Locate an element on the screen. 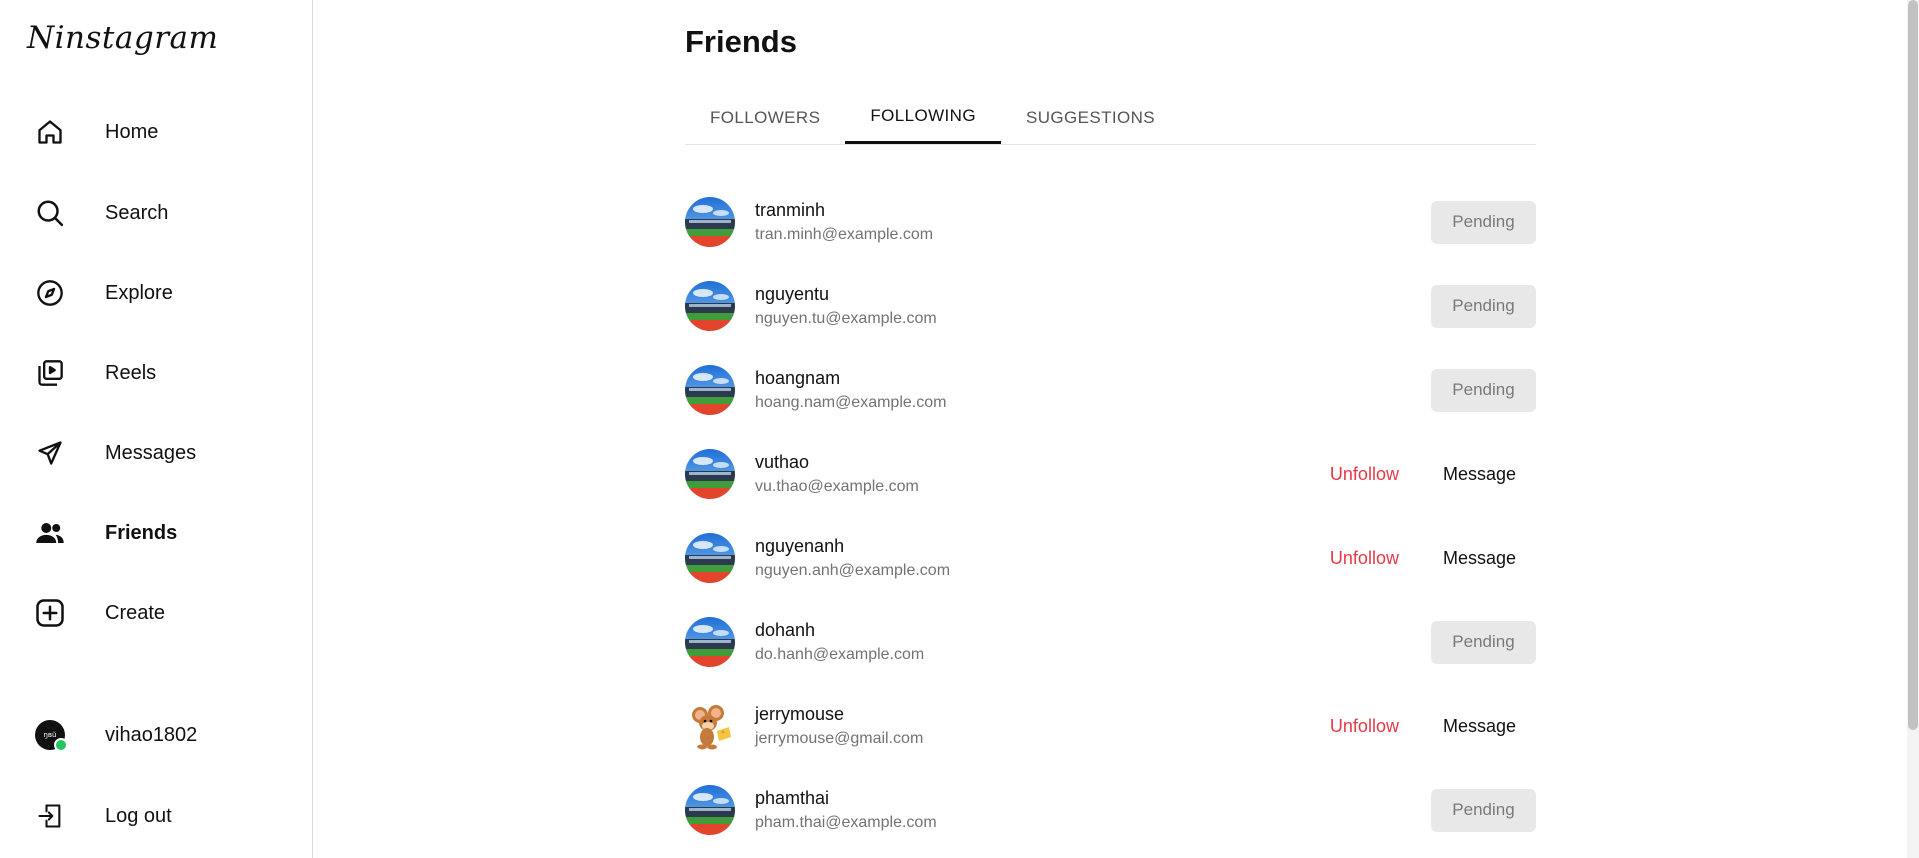 This screenshot has width=1919, height=858. compass-icon is located at coordinates (50, 293).